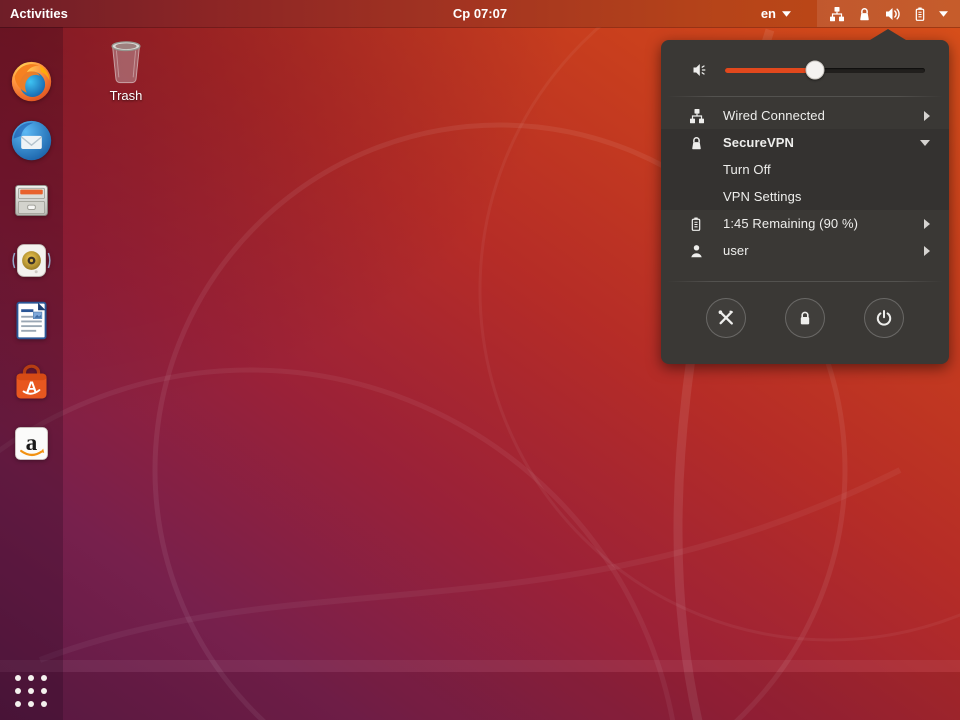  I want to click on menu-item-wired-connected: Wired Connected, so click(805, 115).